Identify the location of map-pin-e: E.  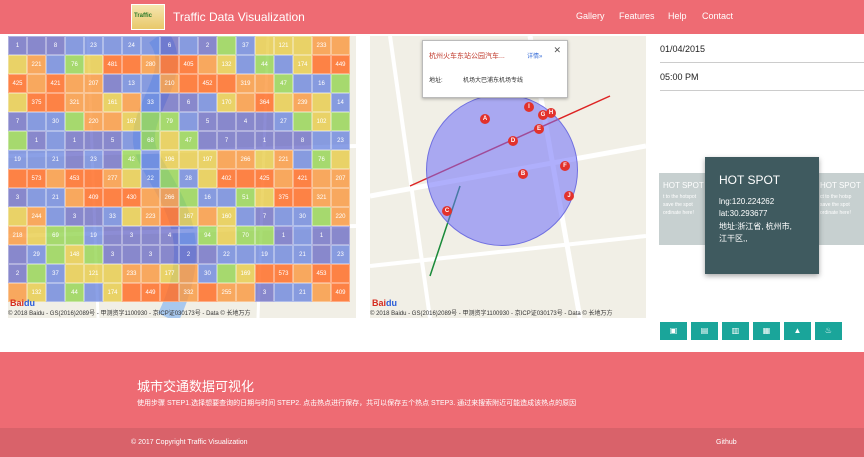
(539, 130).